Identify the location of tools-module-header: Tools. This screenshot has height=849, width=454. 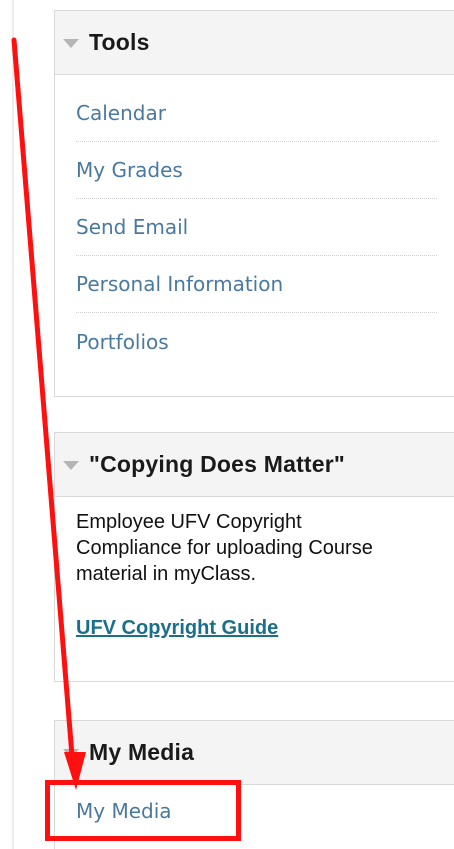
(254, 43).